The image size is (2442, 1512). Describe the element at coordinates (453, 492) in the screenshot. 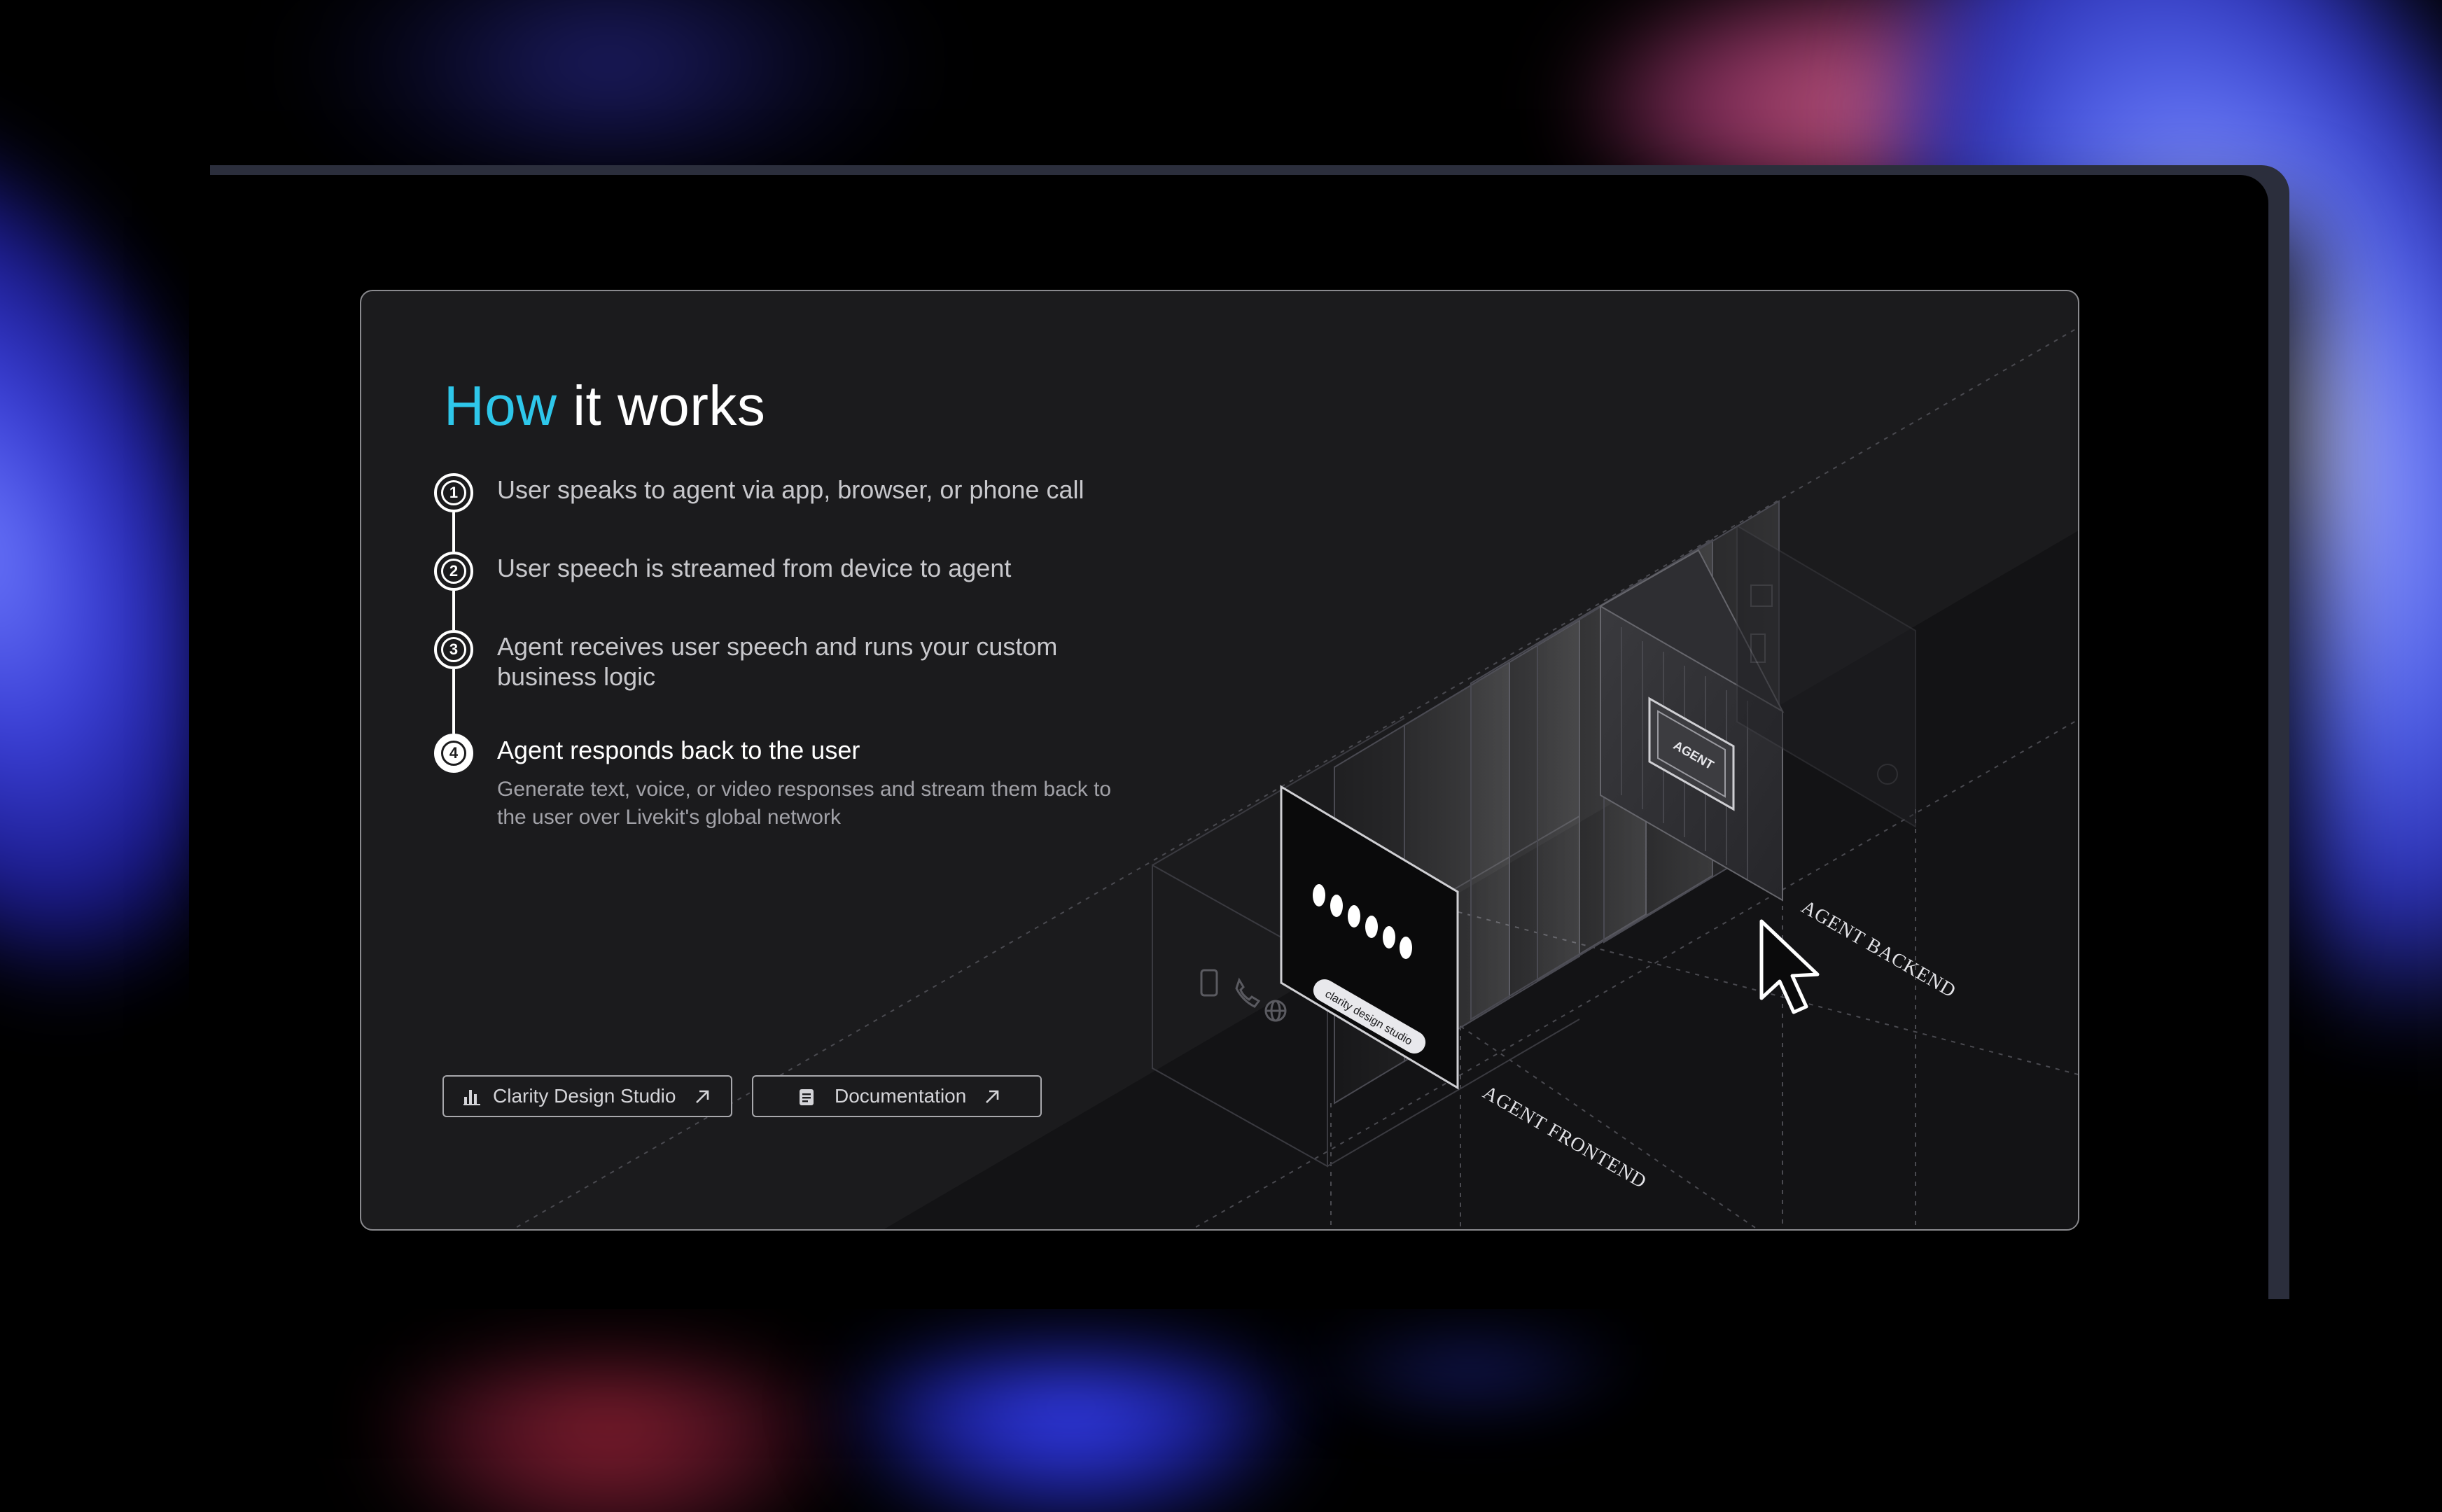

I see `step-number-badge: 1` at that location.